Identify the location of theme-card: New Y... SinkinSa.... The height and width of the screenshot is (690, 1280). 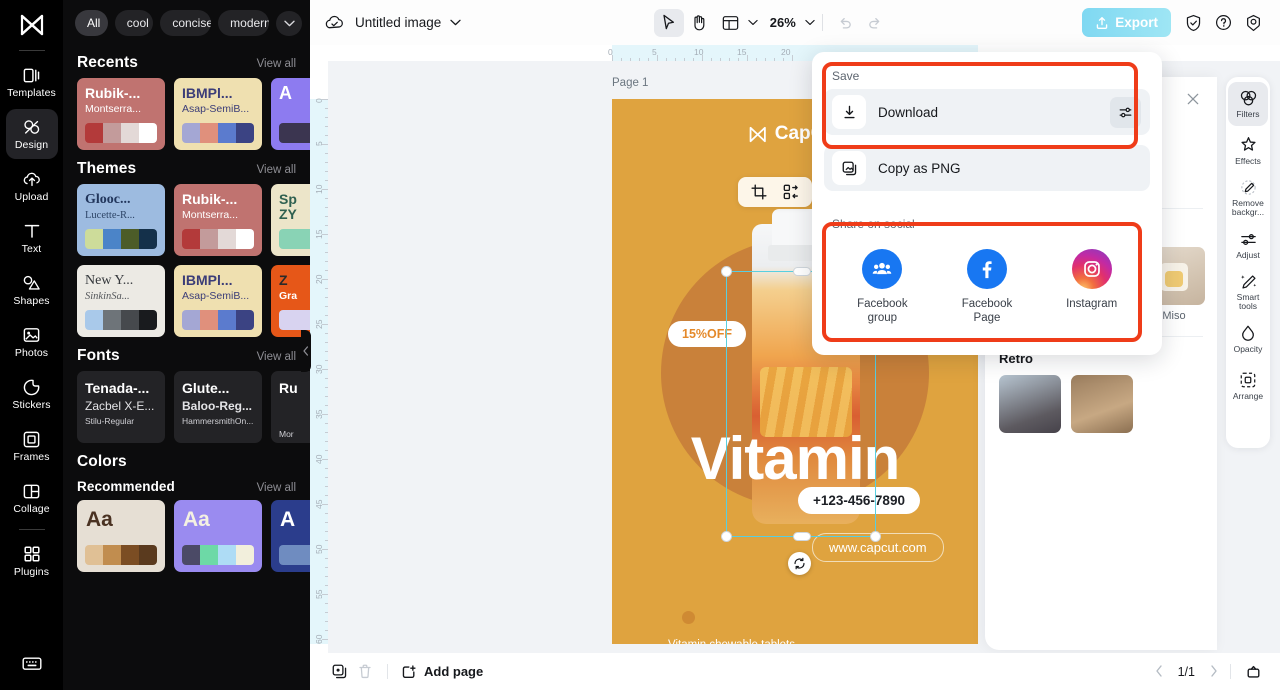
(121, 301).